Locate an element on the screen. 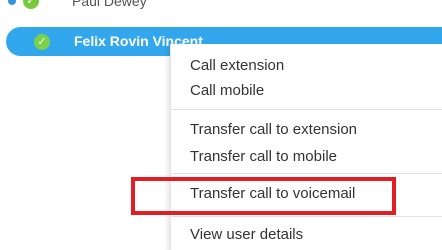 This screenshot has height=250, width=442. contact-row: ✓ Paul Dewey is located at coordinates (221, 9).